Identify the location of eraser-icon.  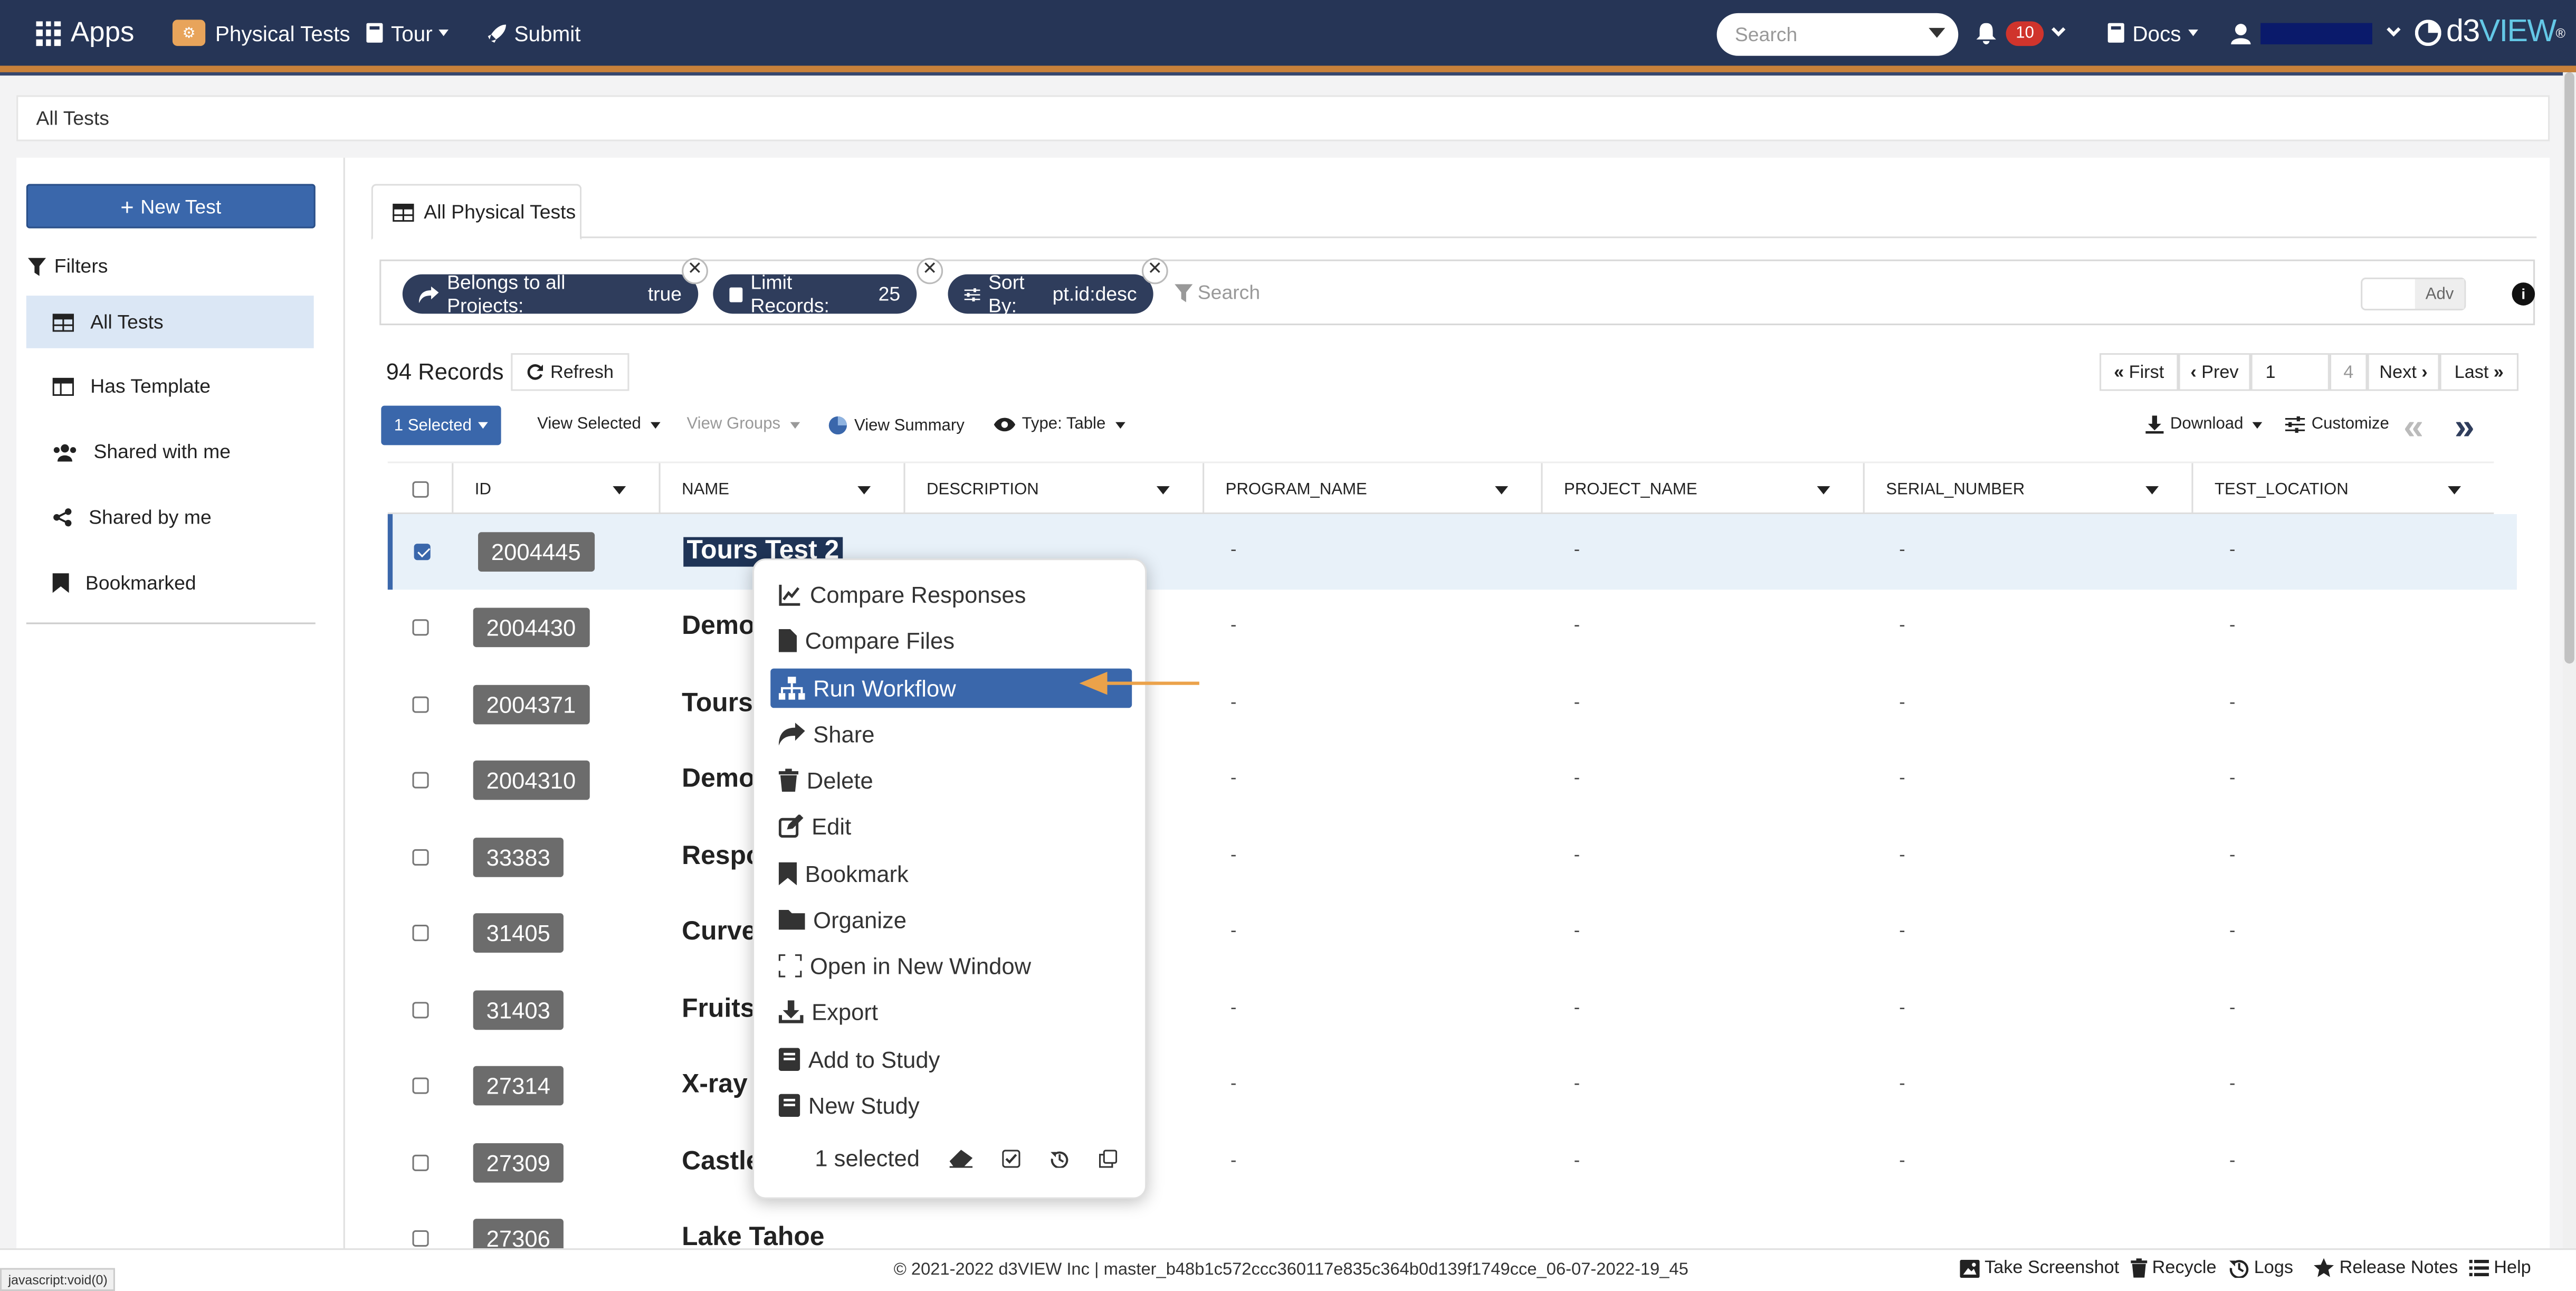
(960, 1157).